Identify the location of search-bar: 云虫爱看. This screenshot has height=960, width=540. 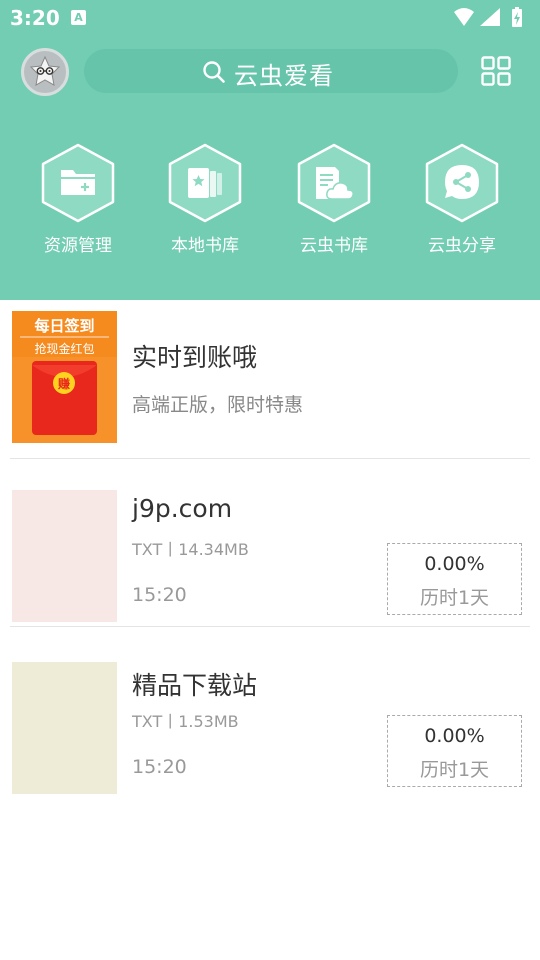
(271, 71).